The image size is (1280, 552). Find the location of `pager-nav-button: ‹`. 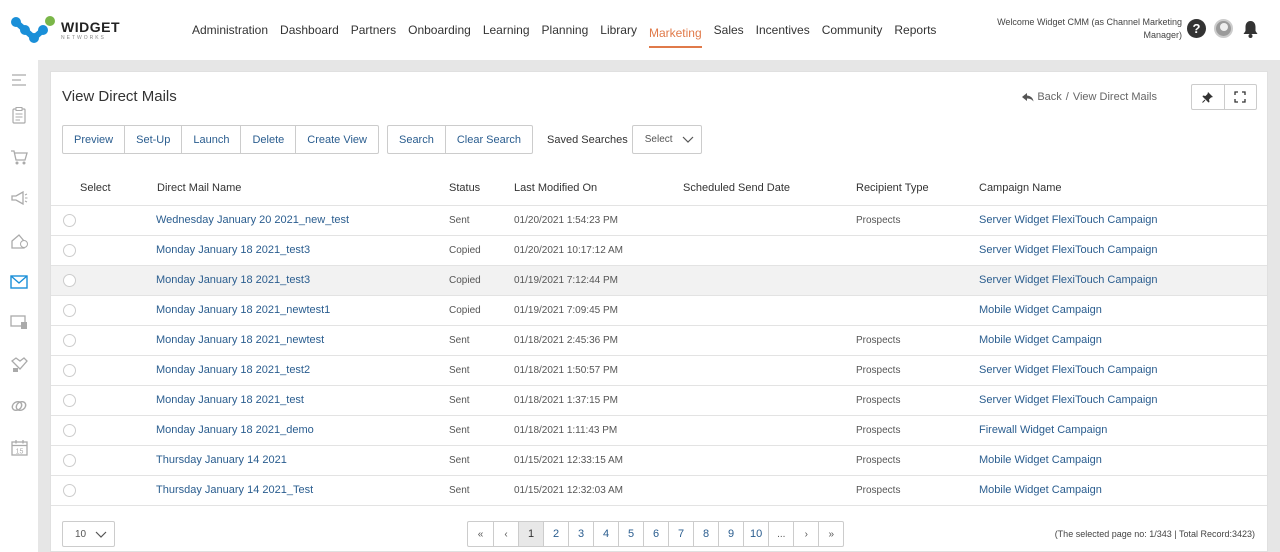

pager-nav-button: ‹ is located at coordinates (505, 534).